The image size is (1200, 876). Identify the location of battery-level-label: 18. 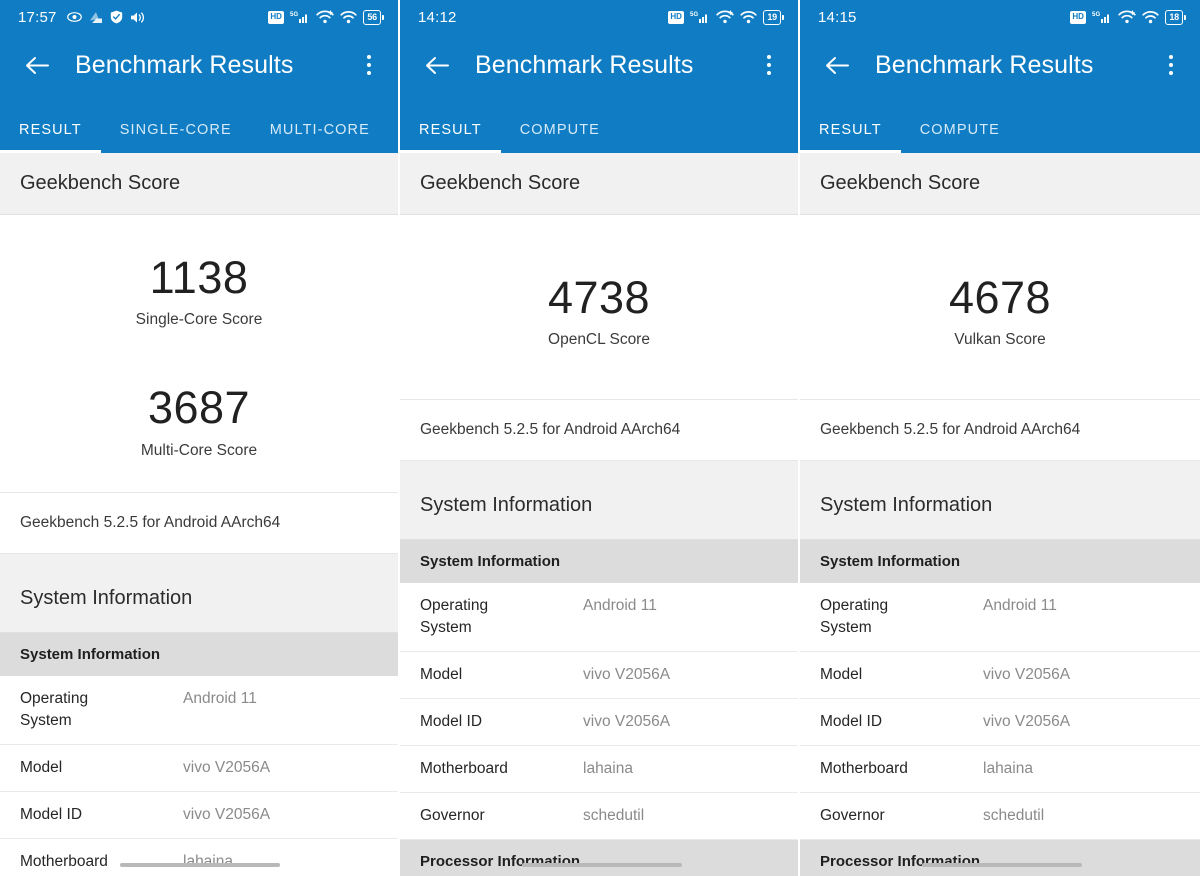
(1174, 17).